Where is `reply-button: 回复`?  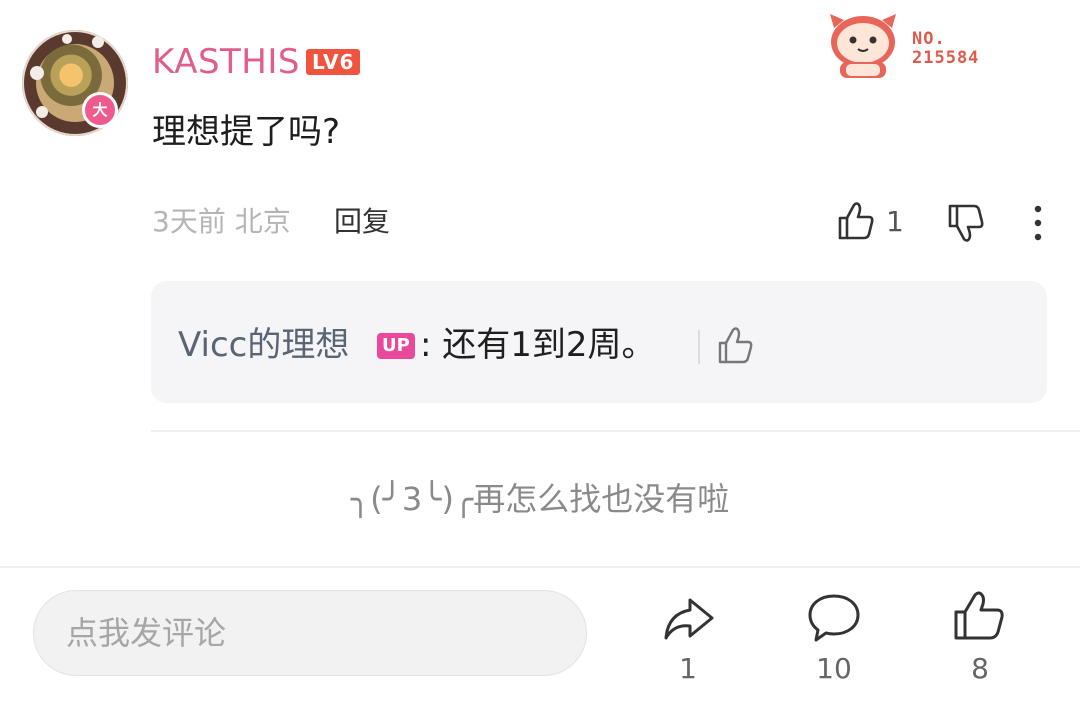 reply-button: 回复 is located at coordinates (362, 222).